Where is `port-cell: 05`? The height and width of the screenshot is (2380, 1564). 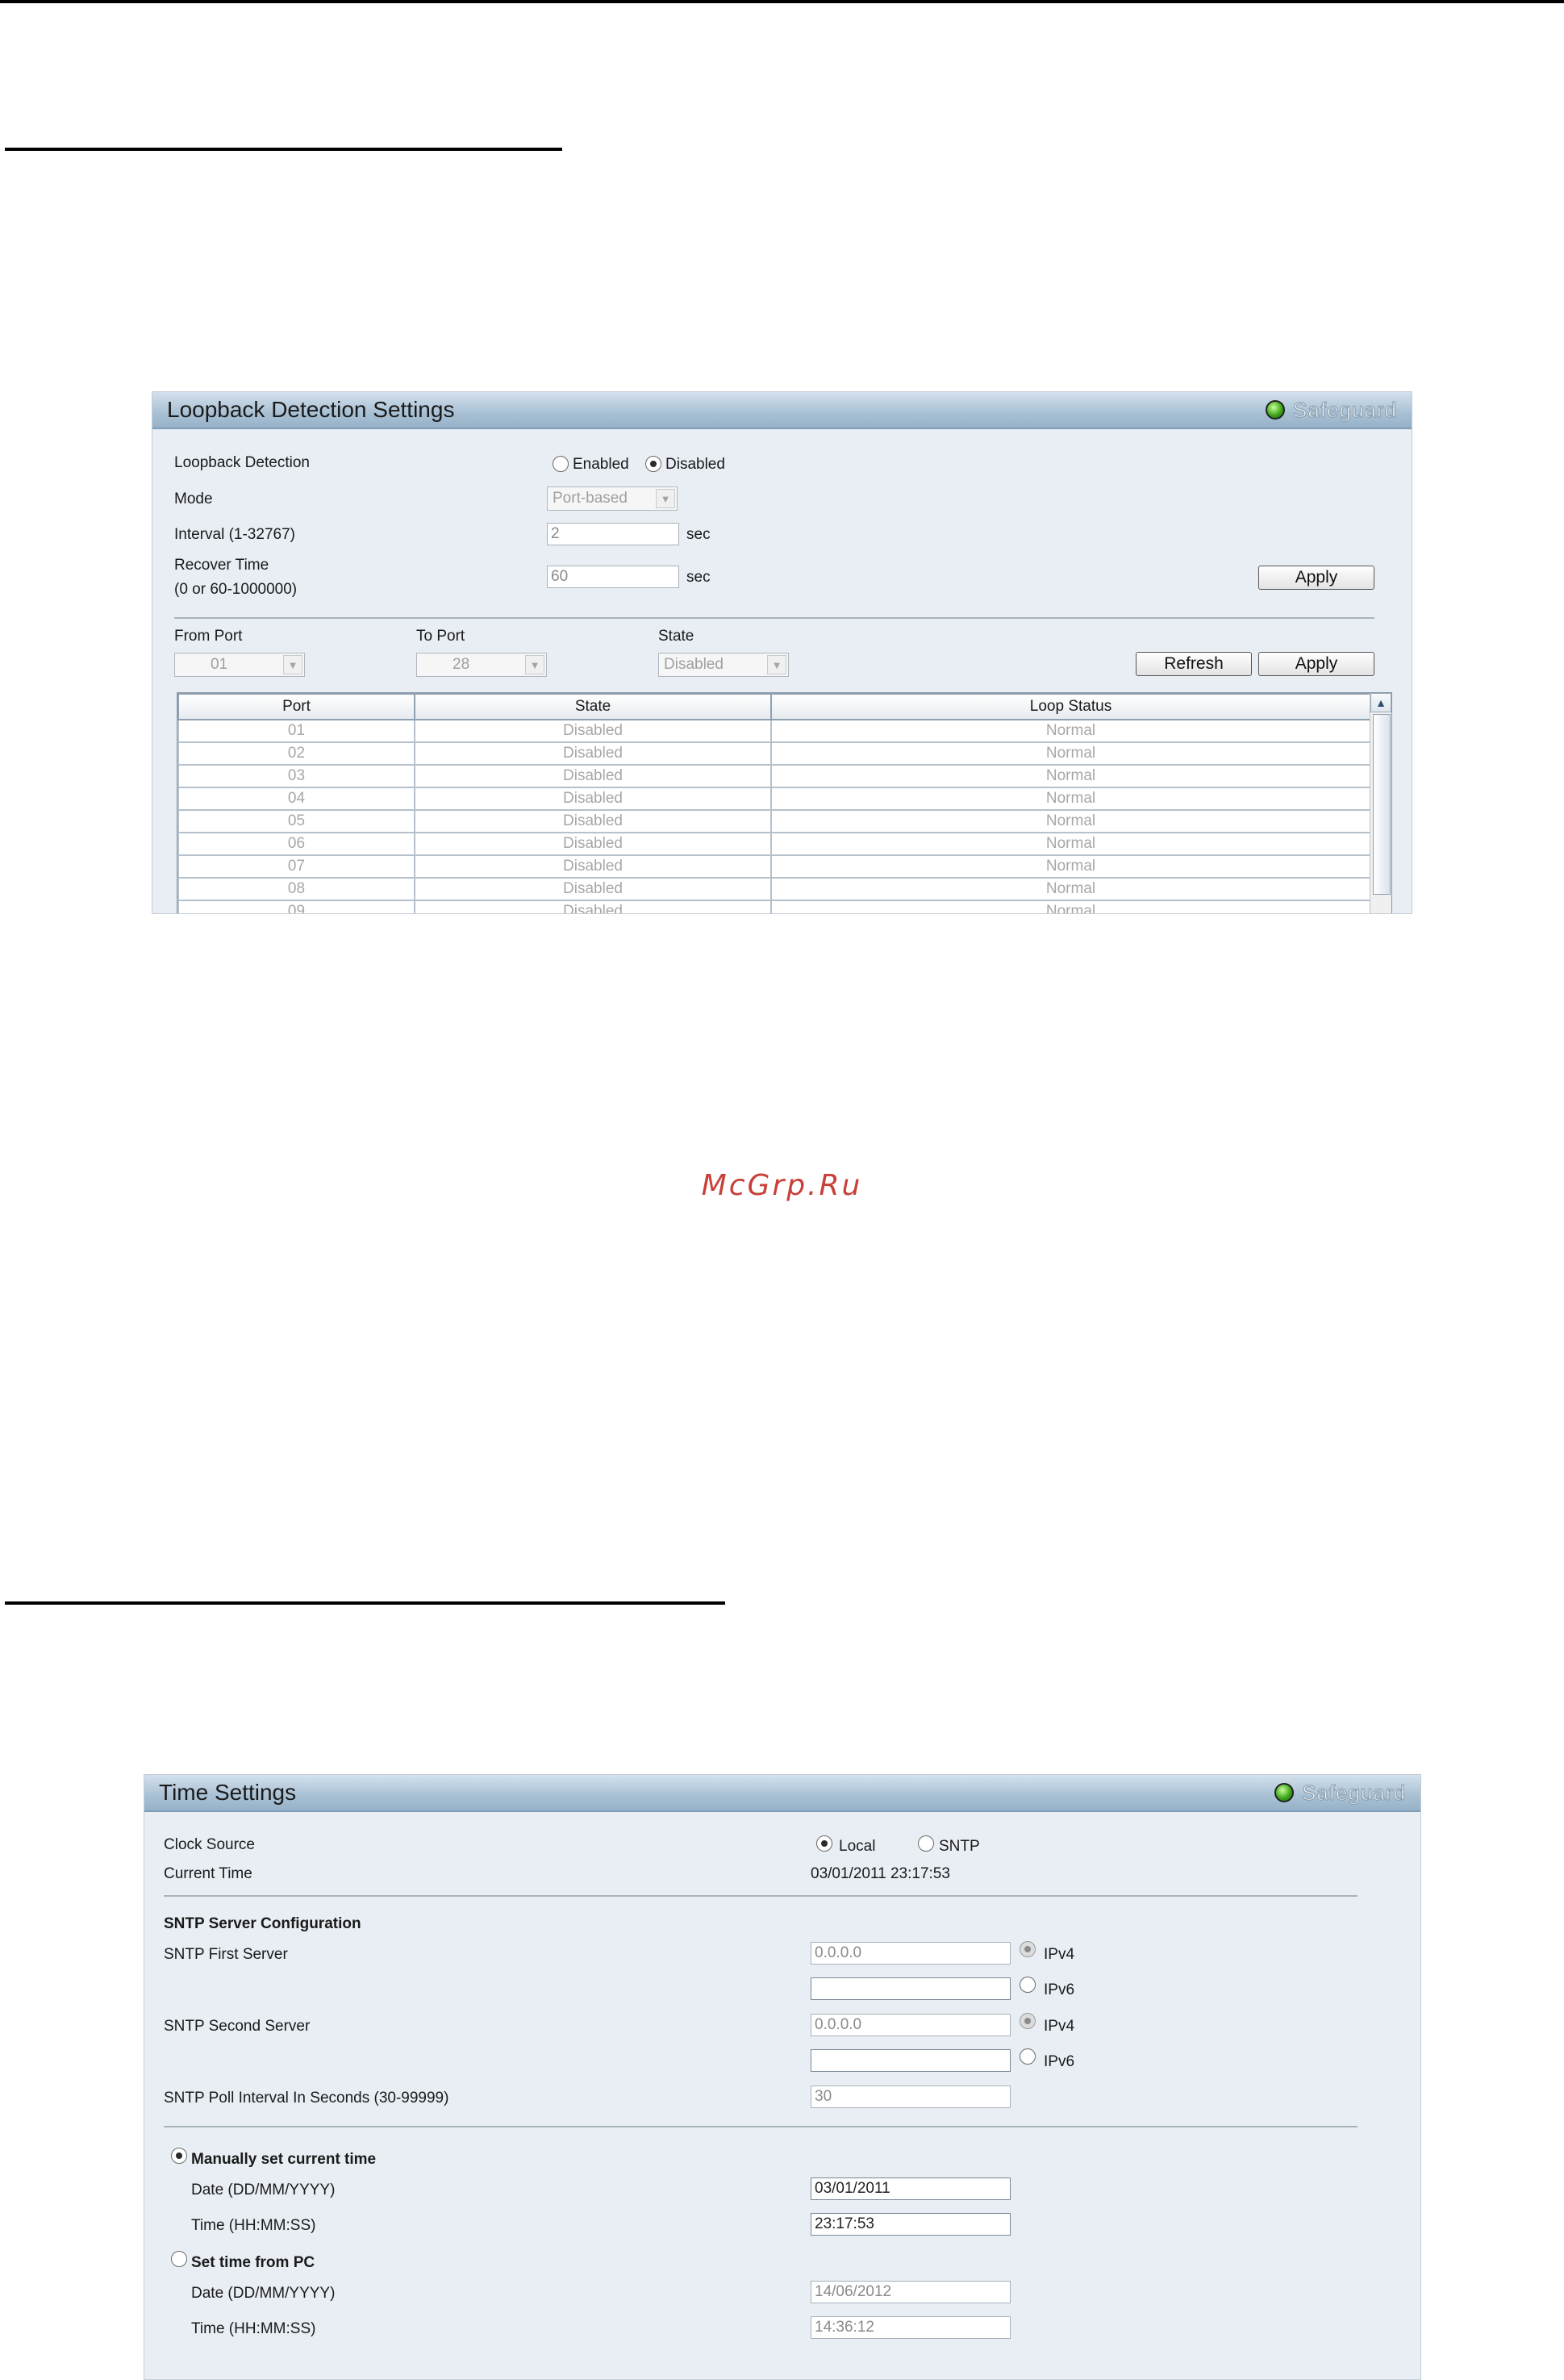
port-cell: 05 is located at coordinates (296, 821).